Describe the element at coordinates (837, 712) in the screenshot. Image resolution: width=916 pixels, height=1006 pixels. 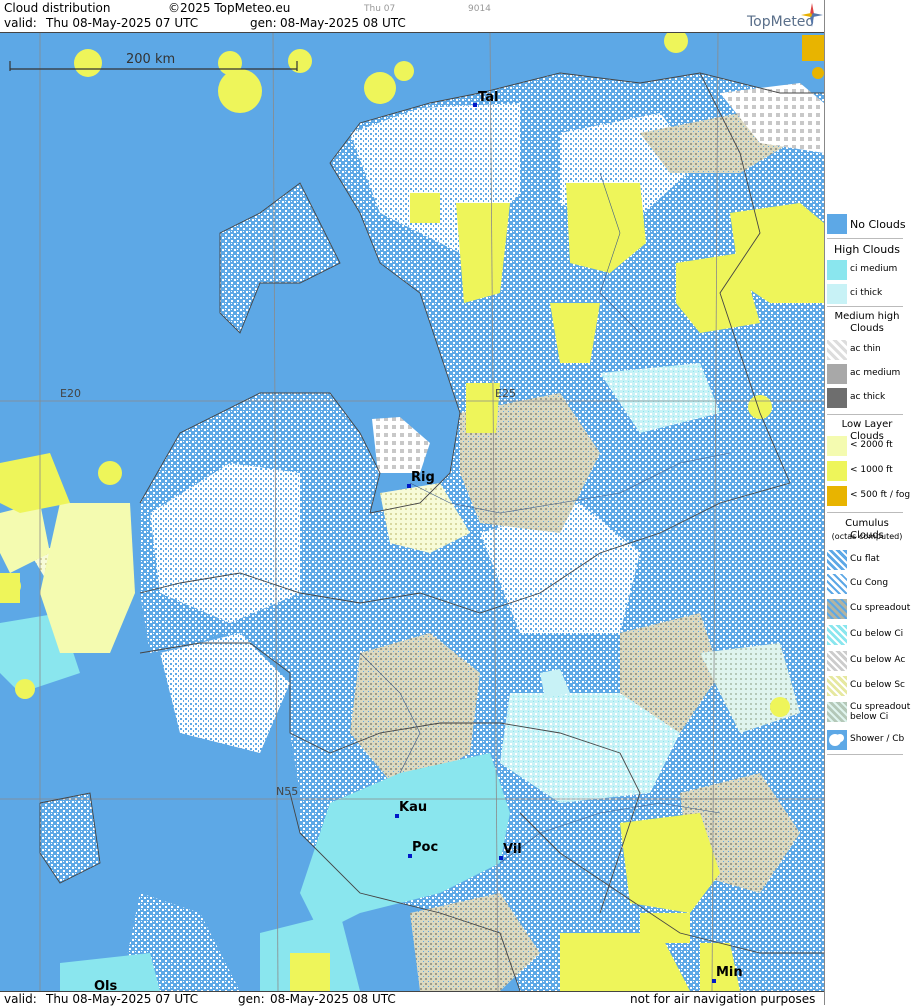
I see `legend-swatch-cu-spread-below-ci` at that location.